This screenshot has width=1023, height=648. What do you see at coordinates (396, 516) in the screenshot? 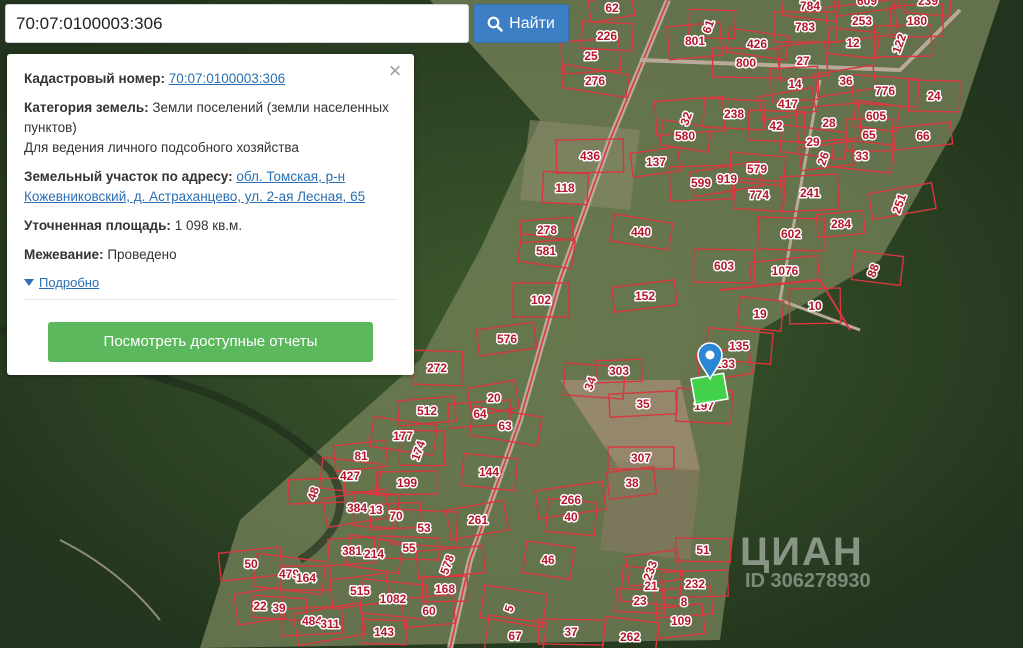
I see `plot-number-label: 70` at bounding box center [396, 516].